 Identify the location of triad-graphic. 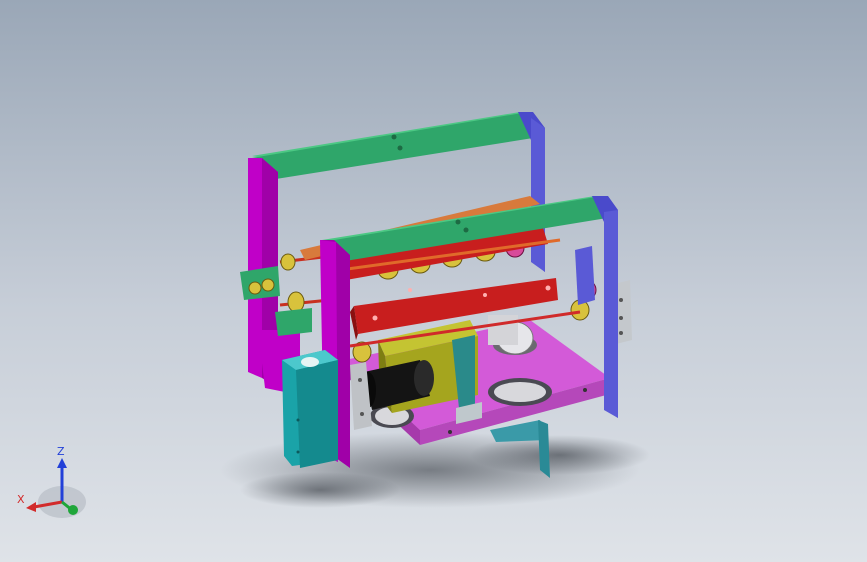
(56, 488).